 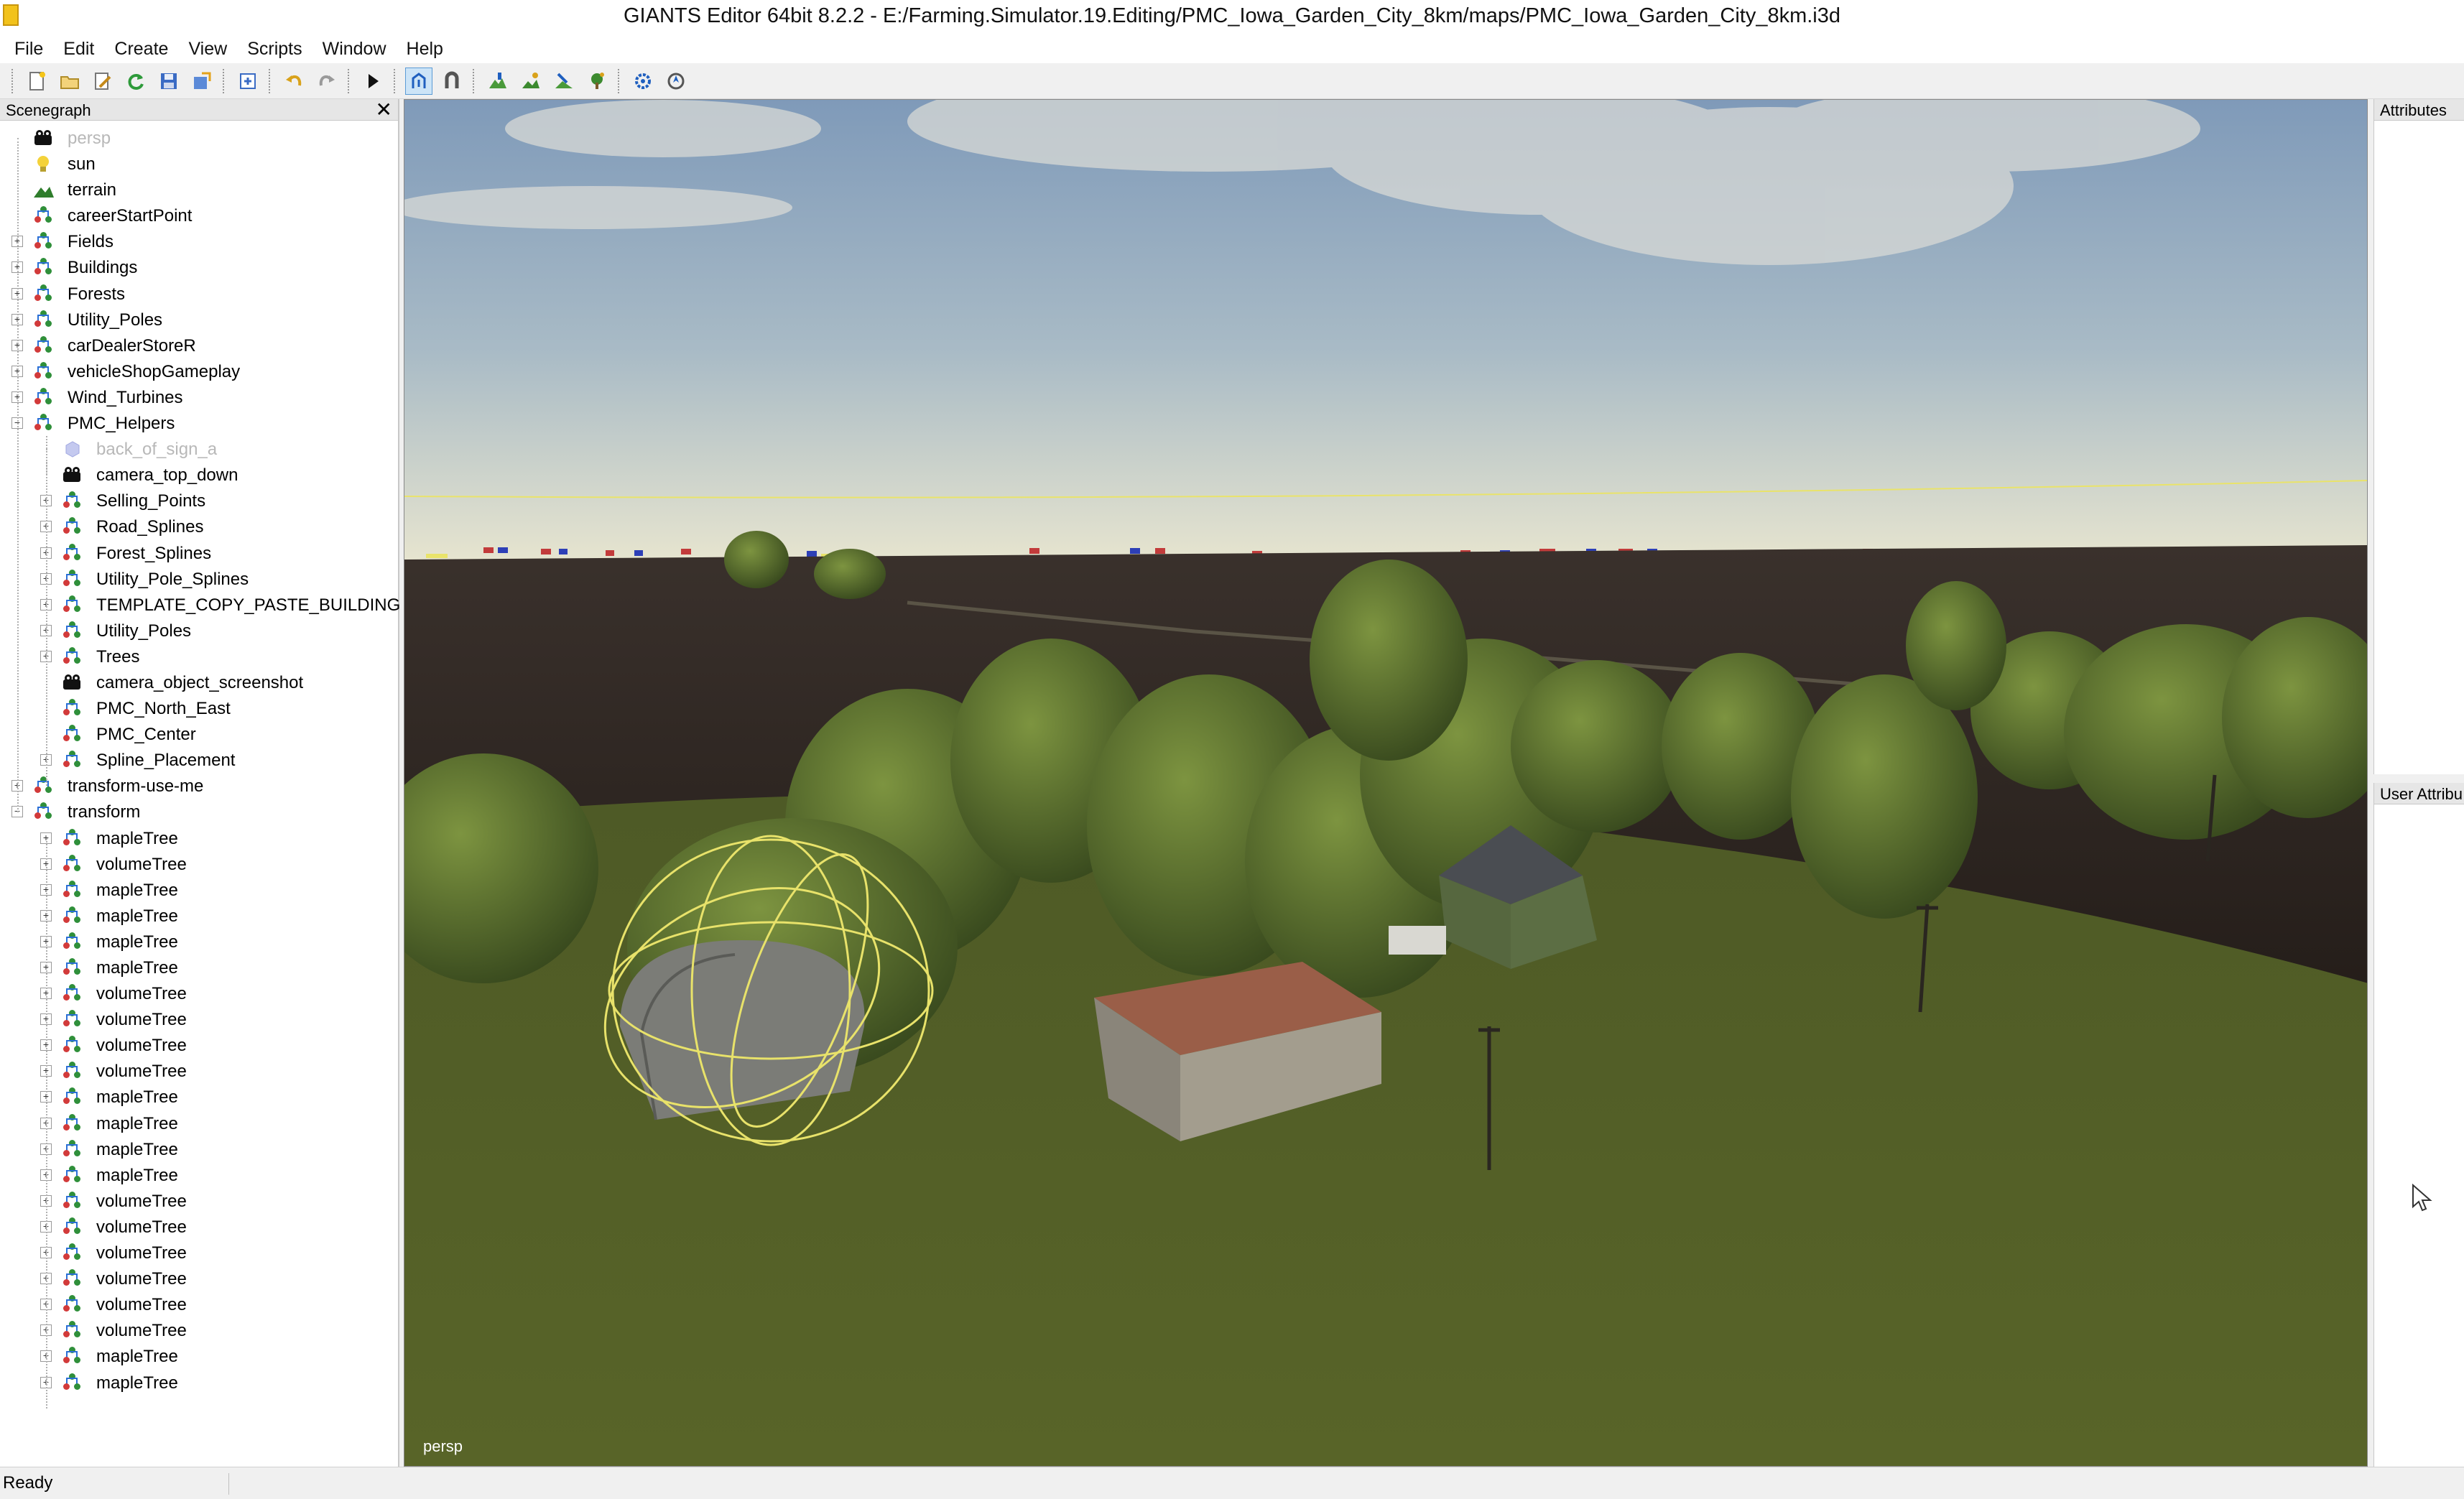 I want to click on scenegraph-node: careerStartPoint, so click(x=199, y=216).